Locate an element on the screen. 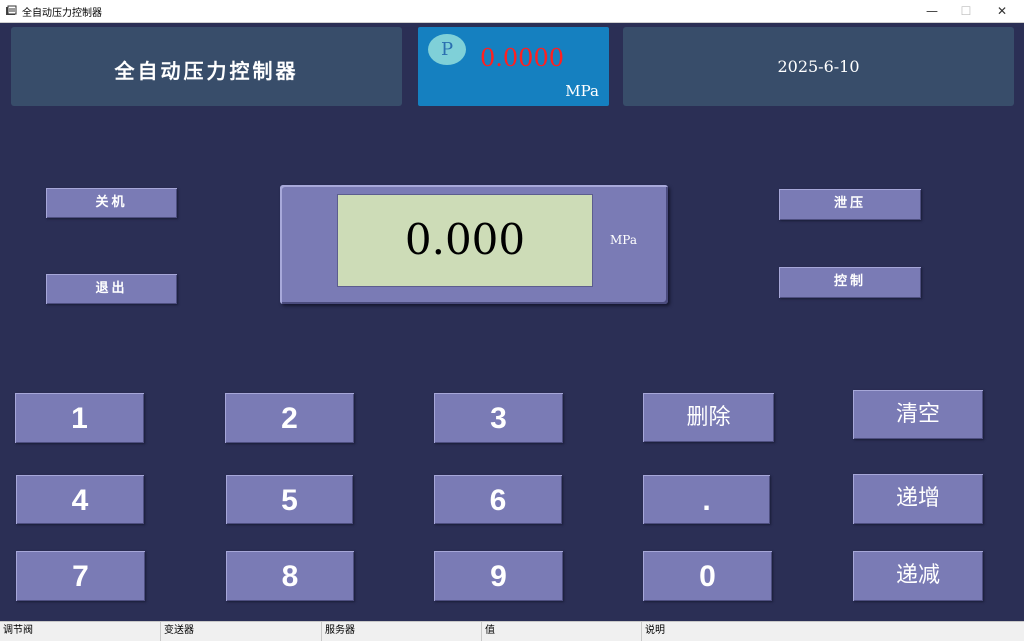 This screenshot has width=1024, height=641. status-description: 说明 is located at coordinates (655, 630).